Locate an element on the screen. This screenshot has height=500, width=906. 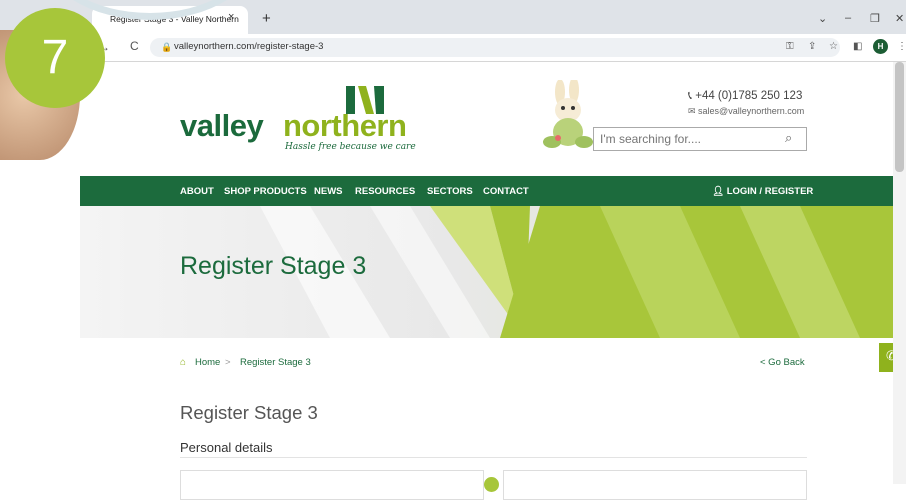
nav-item-about: ABOUT is located at coordinates (197, 191).